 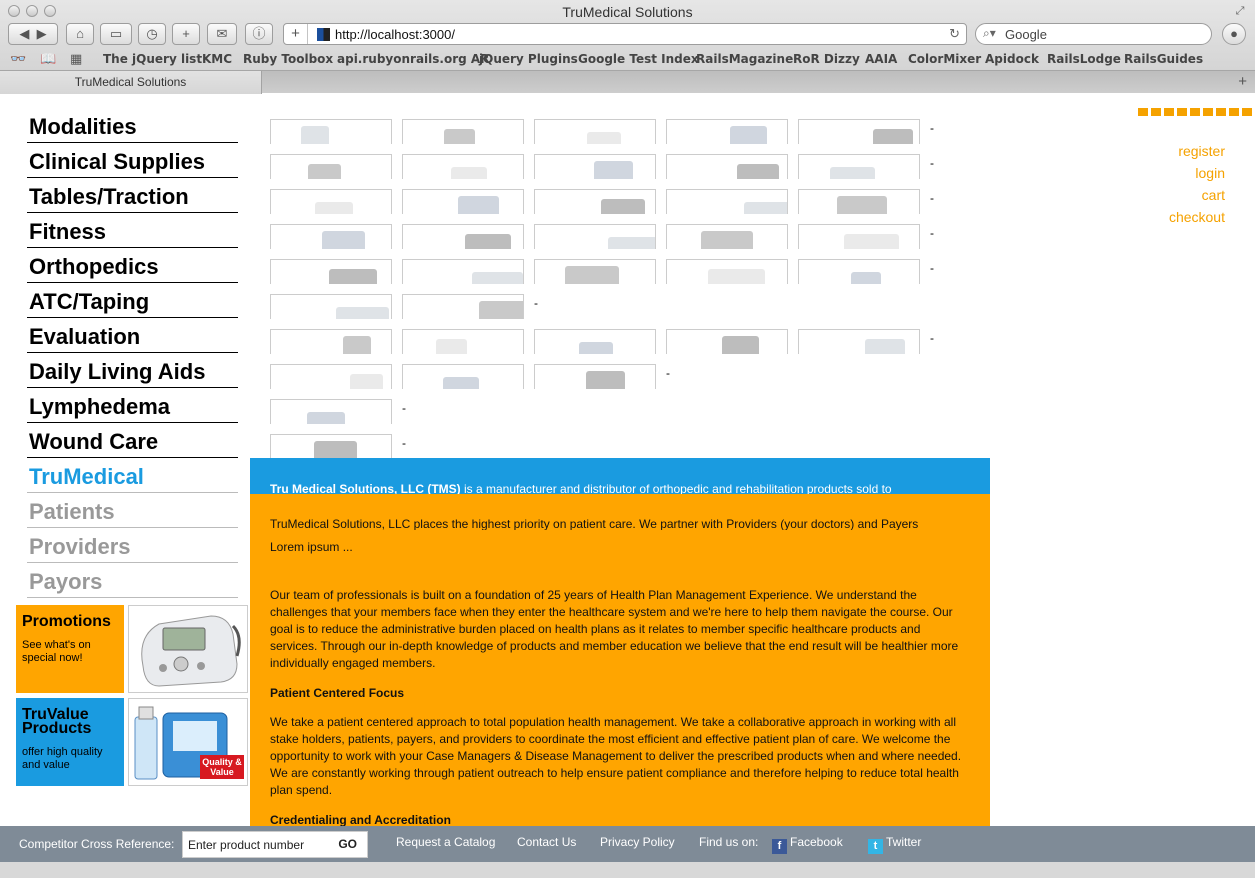 I want to click on register-link: register, so click(x=1197, y=151).